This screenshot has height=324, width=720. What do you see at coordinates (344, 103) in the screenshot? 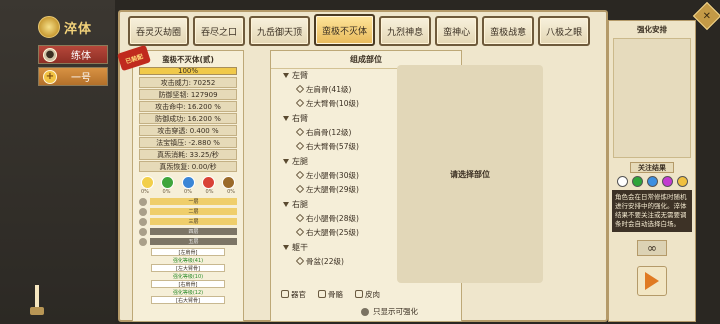
I see `tree-leaf: 左大臂骨(10级)` at bounding box center [344, 103].